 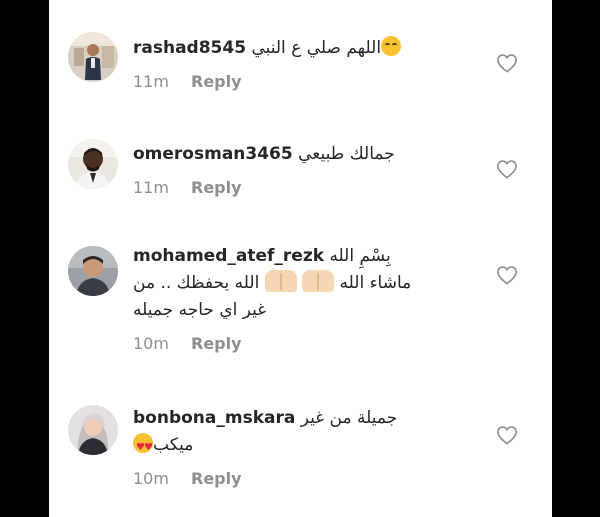 What do you see at coordinates (196, 283) in the screenshot?
I see `comment-text: الله يحفظك .. من` at bounding box center [196, 283].